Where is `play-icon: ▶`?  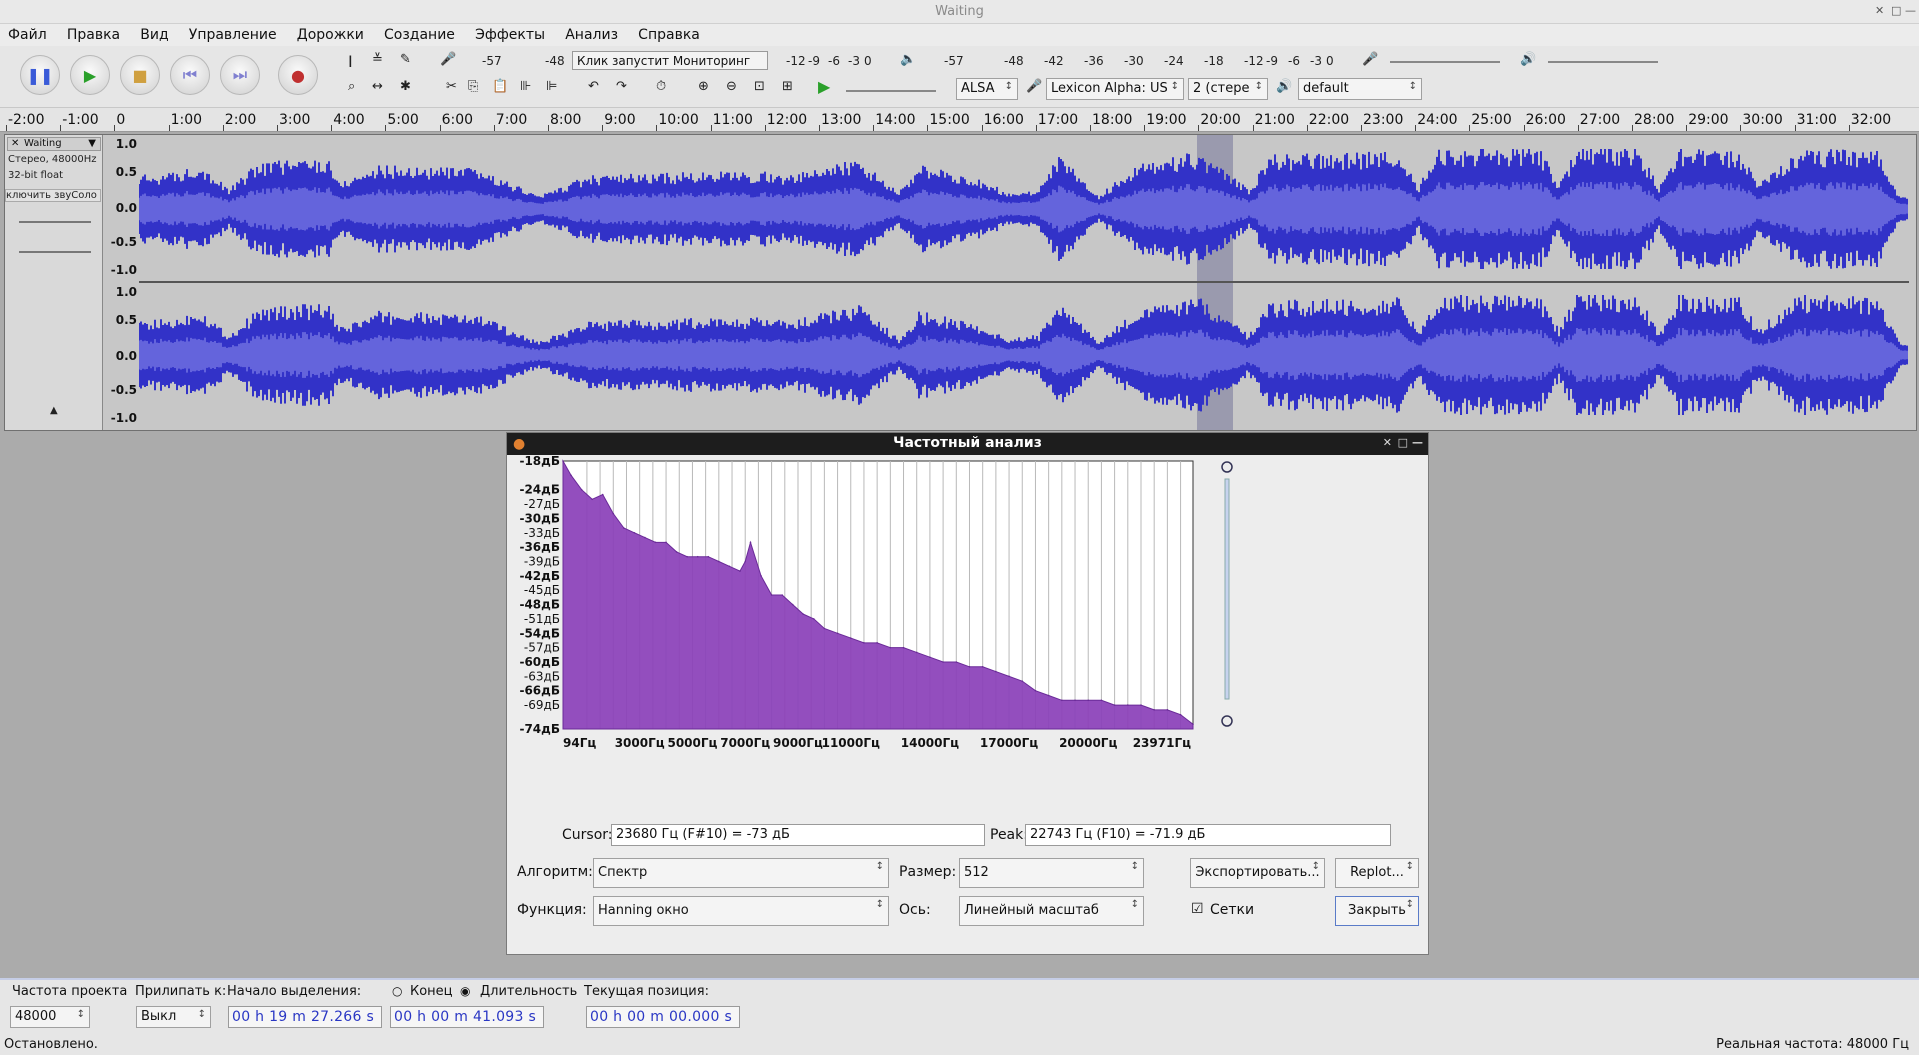
play-icon: ▶ is located at coordinates (90, 75).